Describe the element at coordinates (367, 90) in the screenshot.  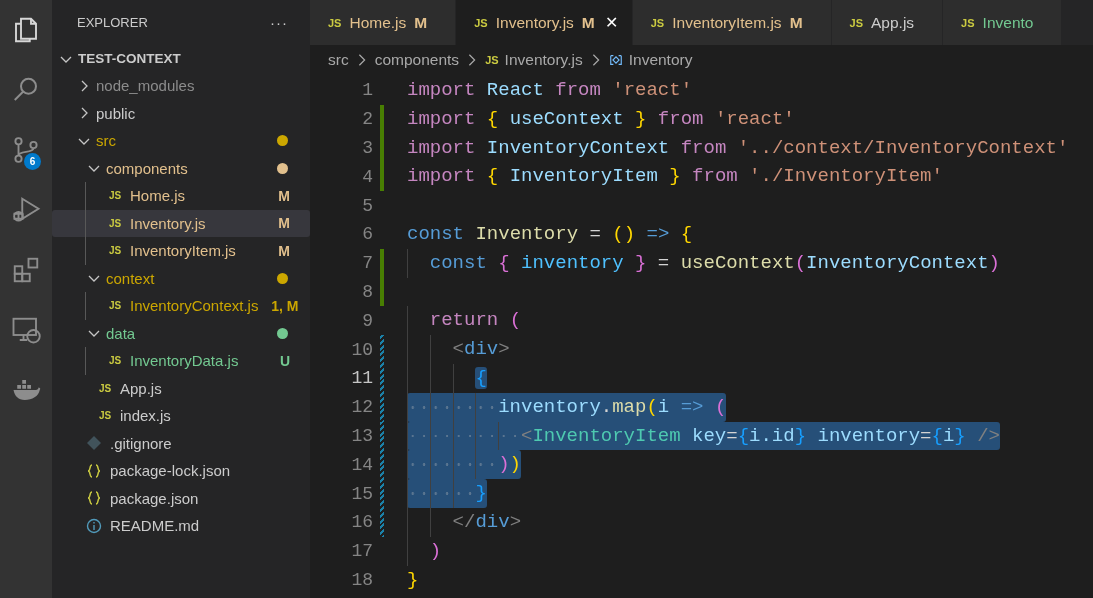
I see `line-number: 1` at that location.